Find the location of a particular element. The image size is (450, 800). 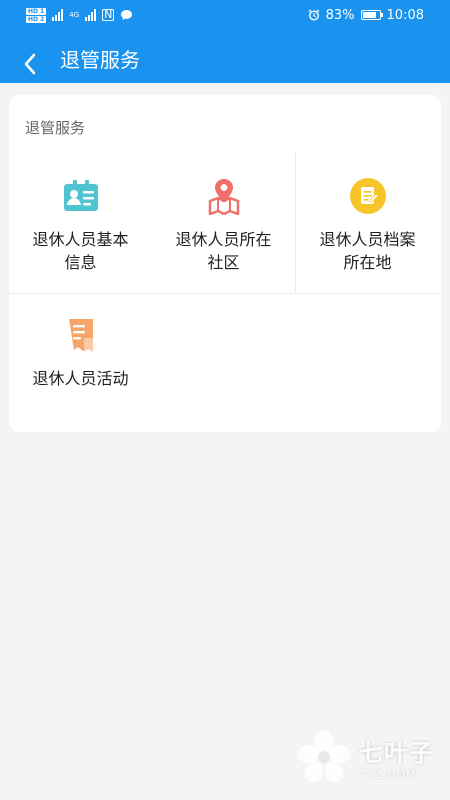

status-bar: HD 1 HD 2 4G N 83% 10:08 is located at coordinates (225, 15).